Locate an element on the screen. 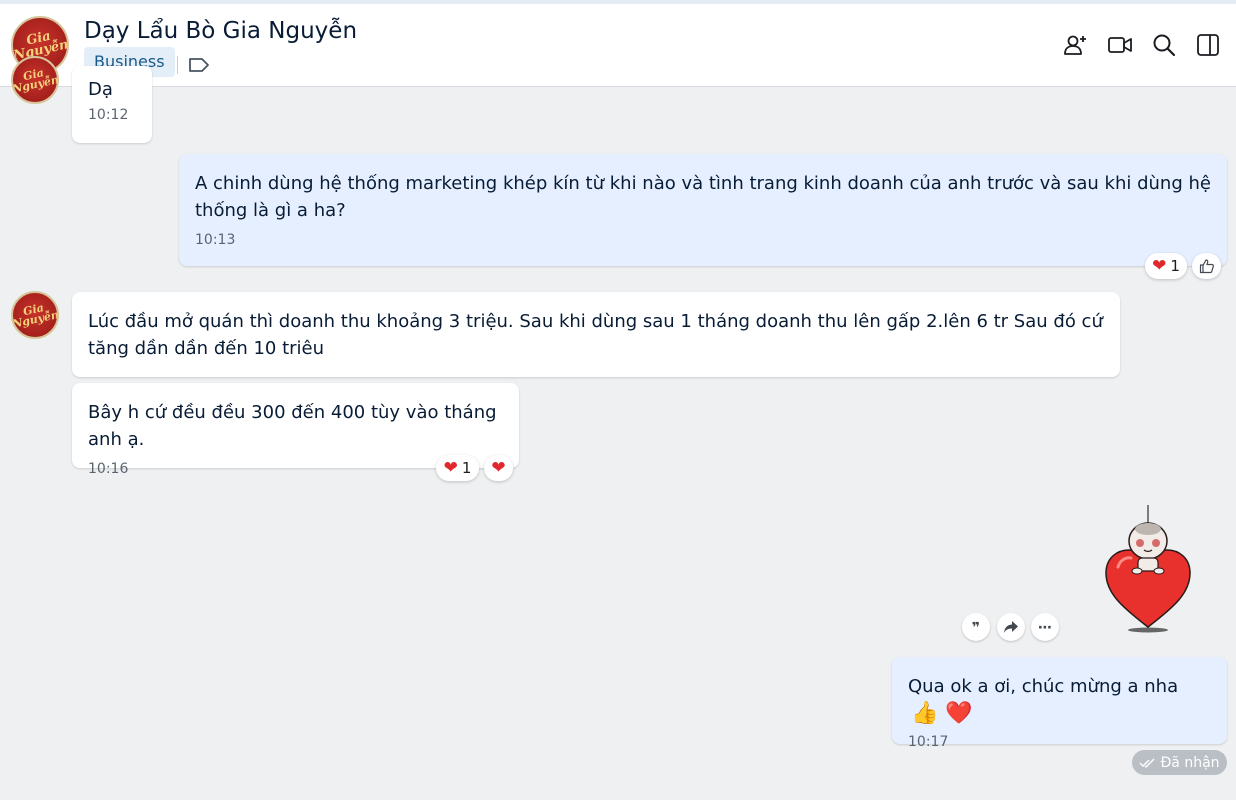 The width and height of the screenshot is (1236, 800). like-button is located at coordinates (1206, 266).